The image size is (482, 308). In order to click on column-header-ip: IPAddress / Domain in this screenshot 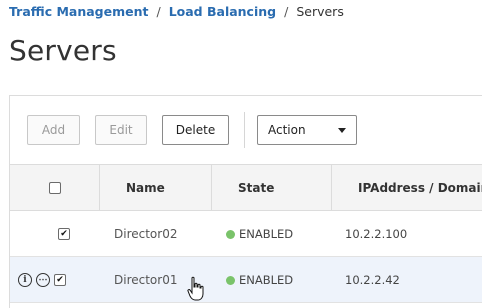, I will do `click(406, 188)`.